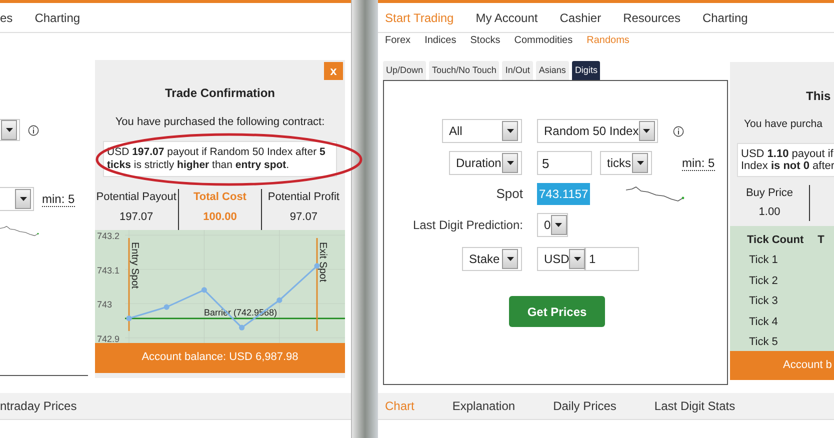 The image size is (834, 438). I want to click on column-header: T, so click(821, 240).